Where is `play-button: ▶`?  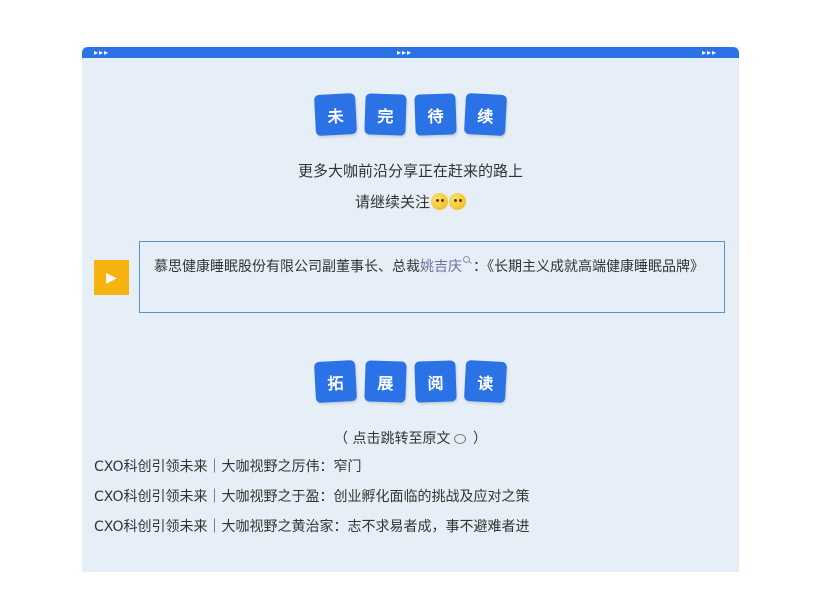 play-button: ▶ is located at coordinates (111, 277).